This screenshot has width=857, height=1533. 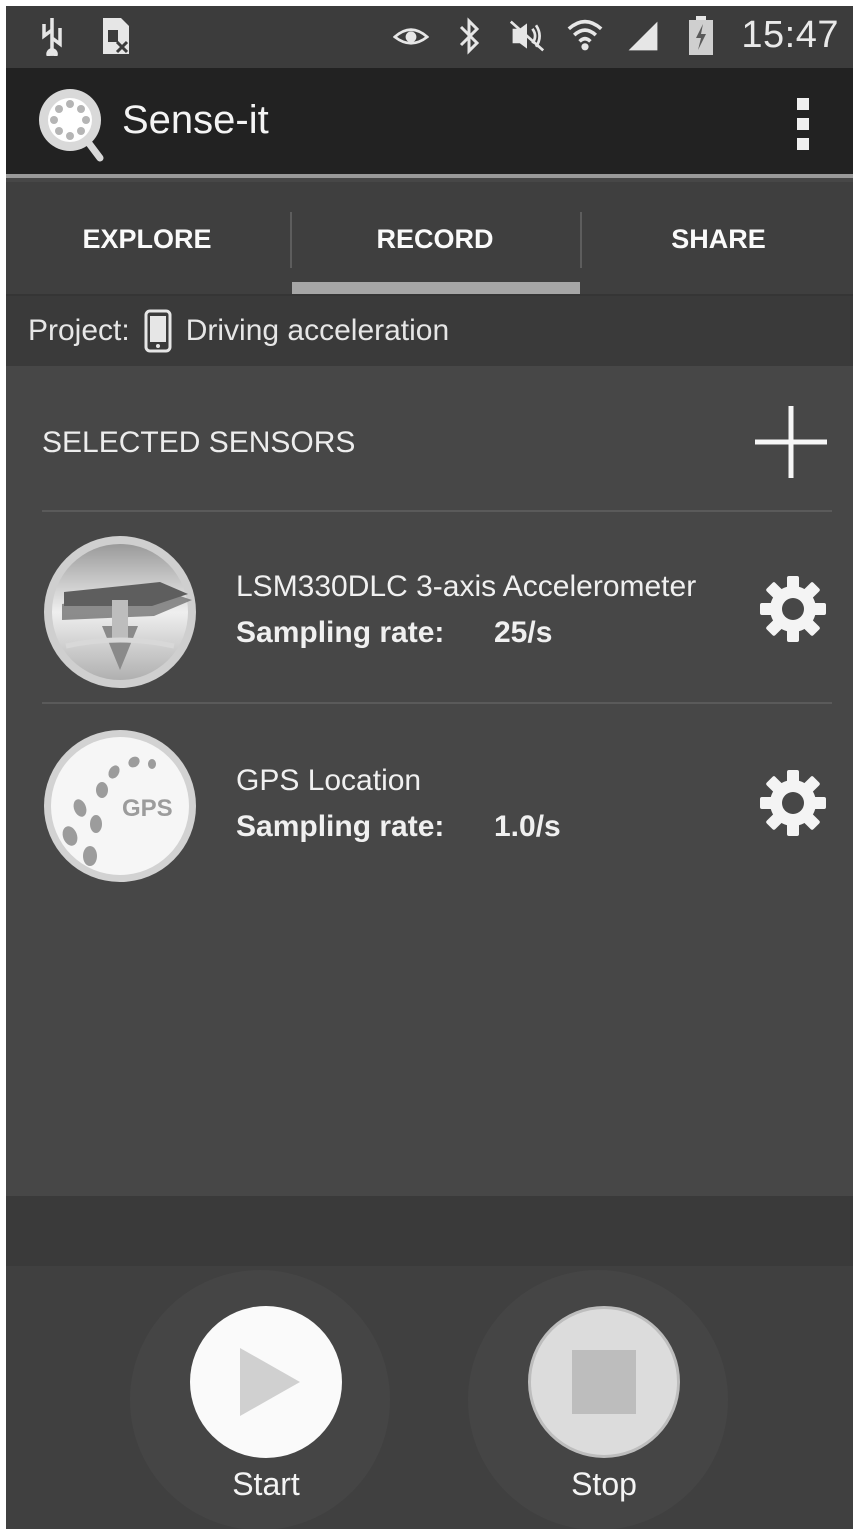 What do you see at coordinates (604, 1484) in the screenshot?
I see `stop-label: Stop` at bounding box center [604, 1484].